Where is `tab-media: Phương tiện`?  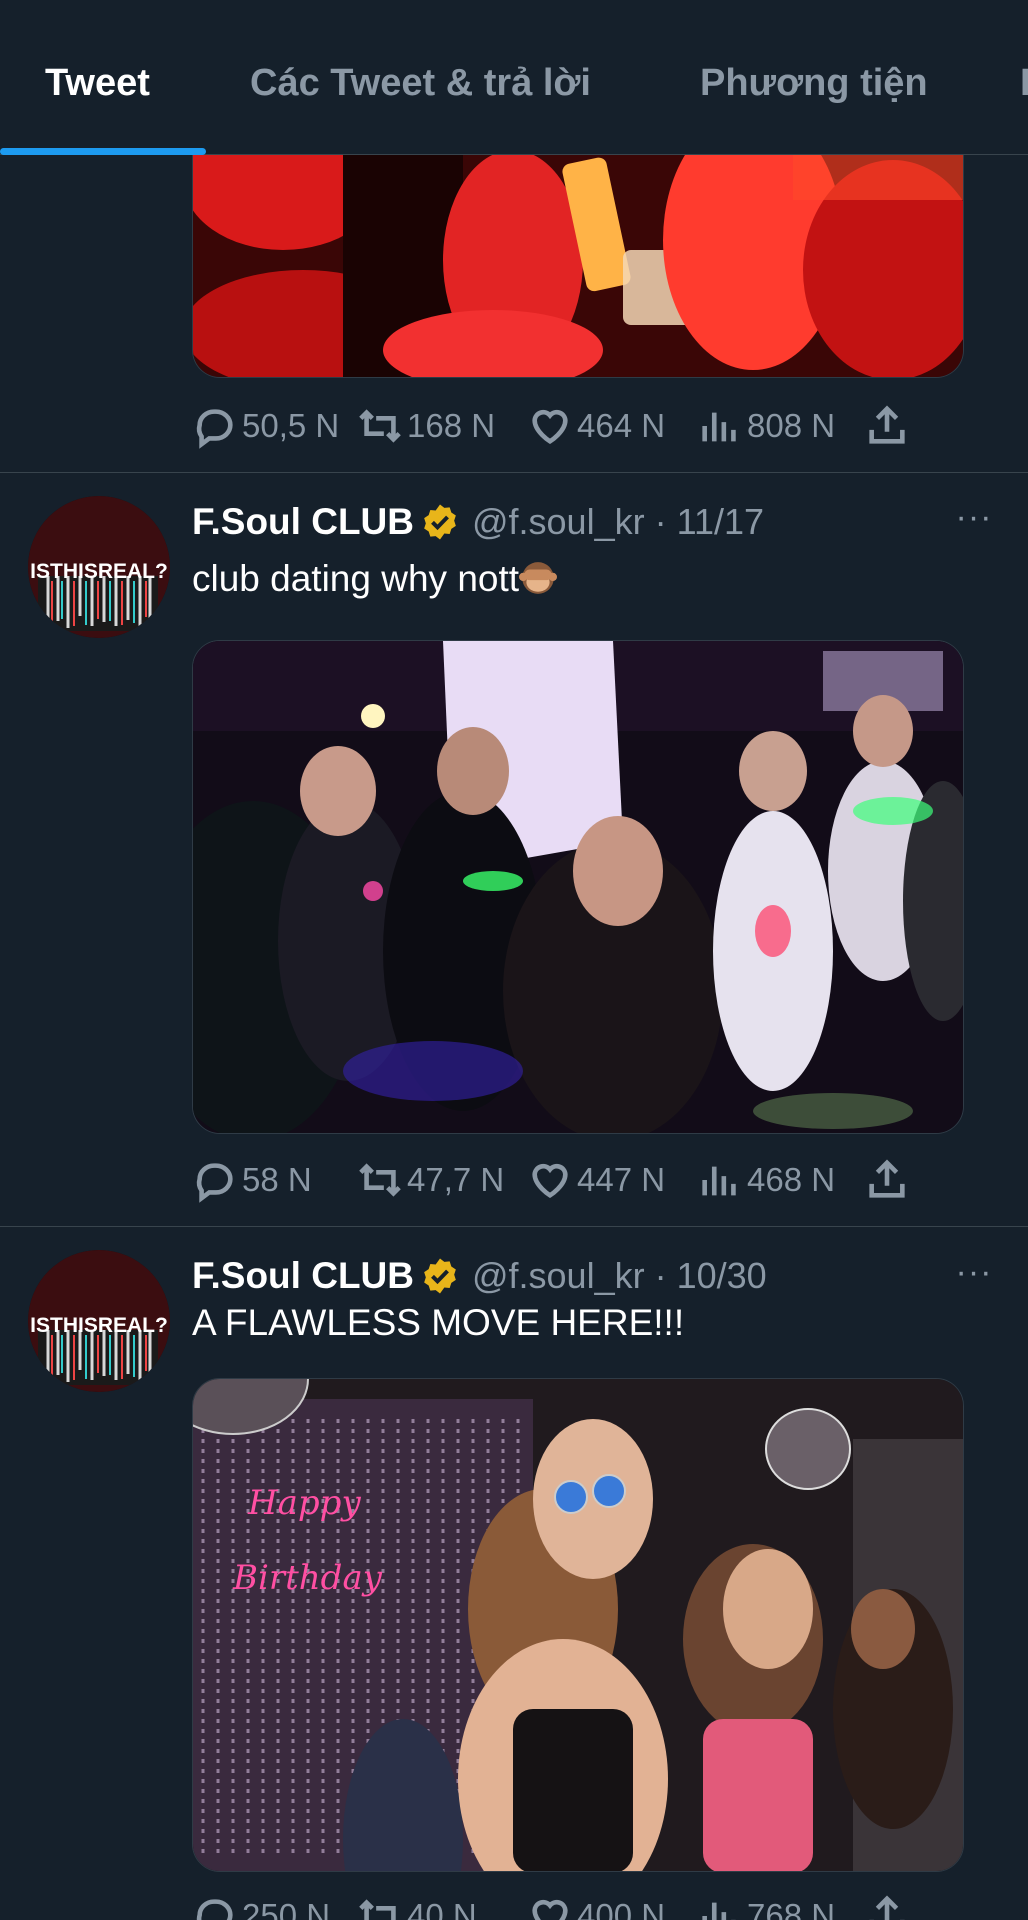 tab-media: Phương tiện is located at coordinates (814, 83).